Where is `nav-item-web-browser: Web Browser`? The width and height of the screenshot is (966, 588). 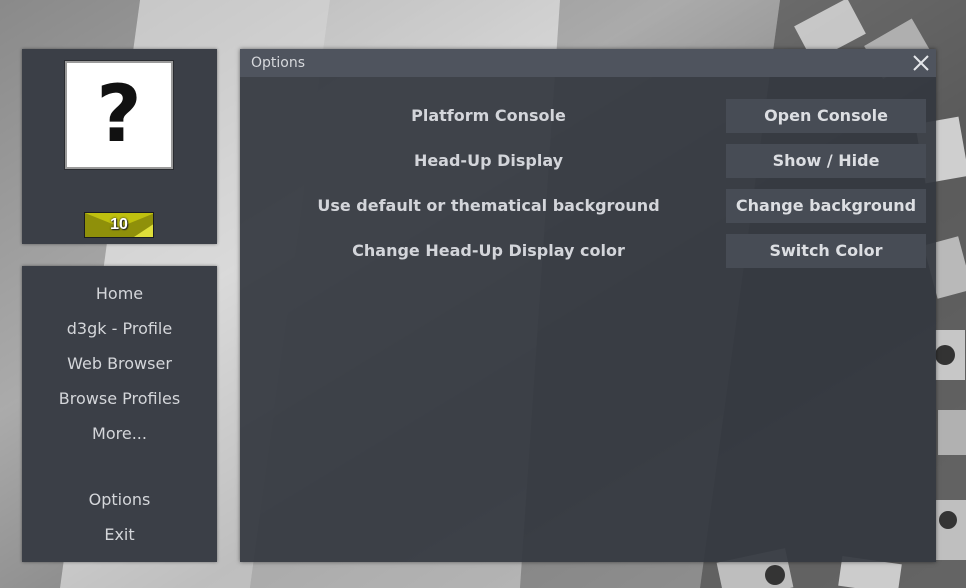
nav-item-web-browser: Web Browser is located at coordinates (119, 364).